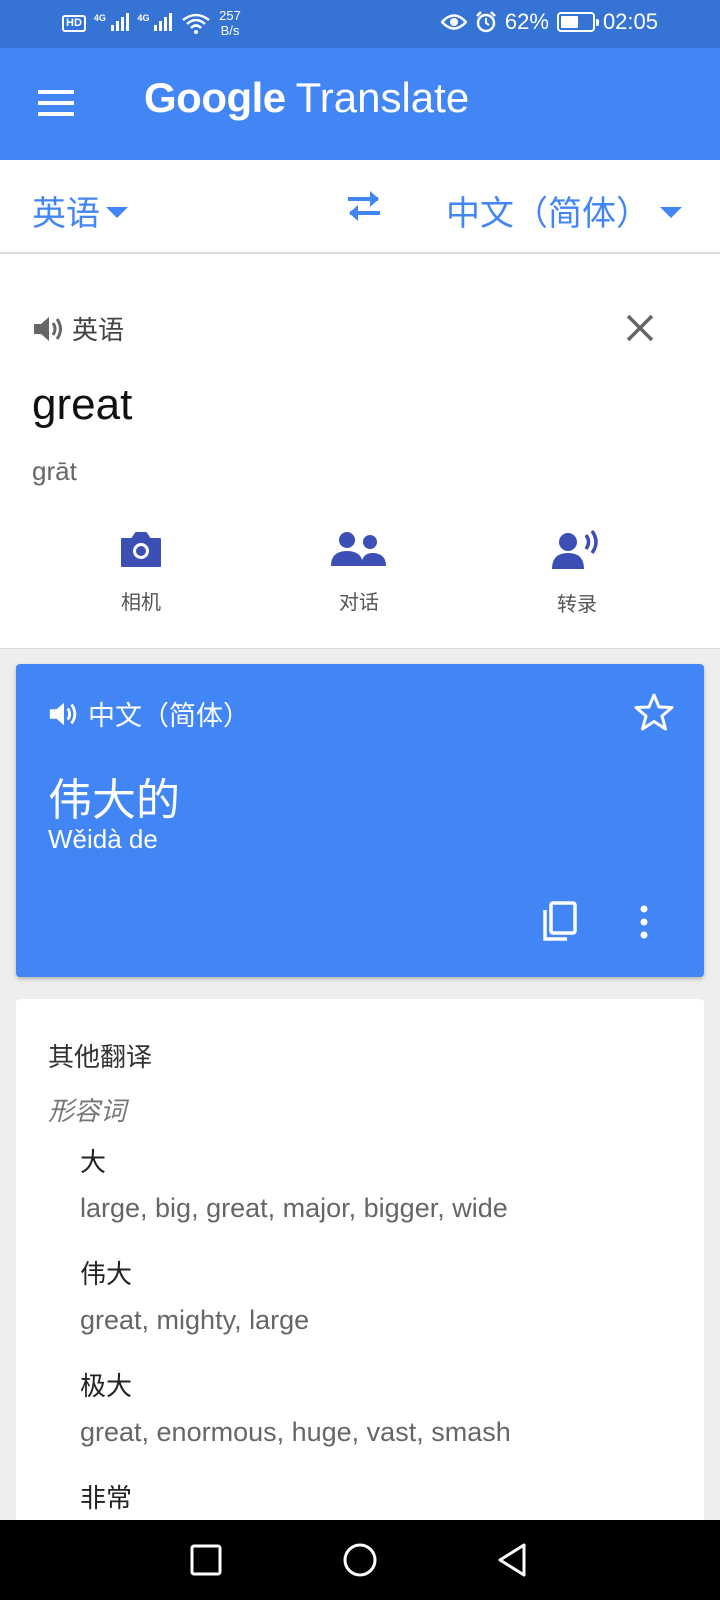 The image size is (720, 1600). I want to click on system-nav-bar, so click(360, 1560).